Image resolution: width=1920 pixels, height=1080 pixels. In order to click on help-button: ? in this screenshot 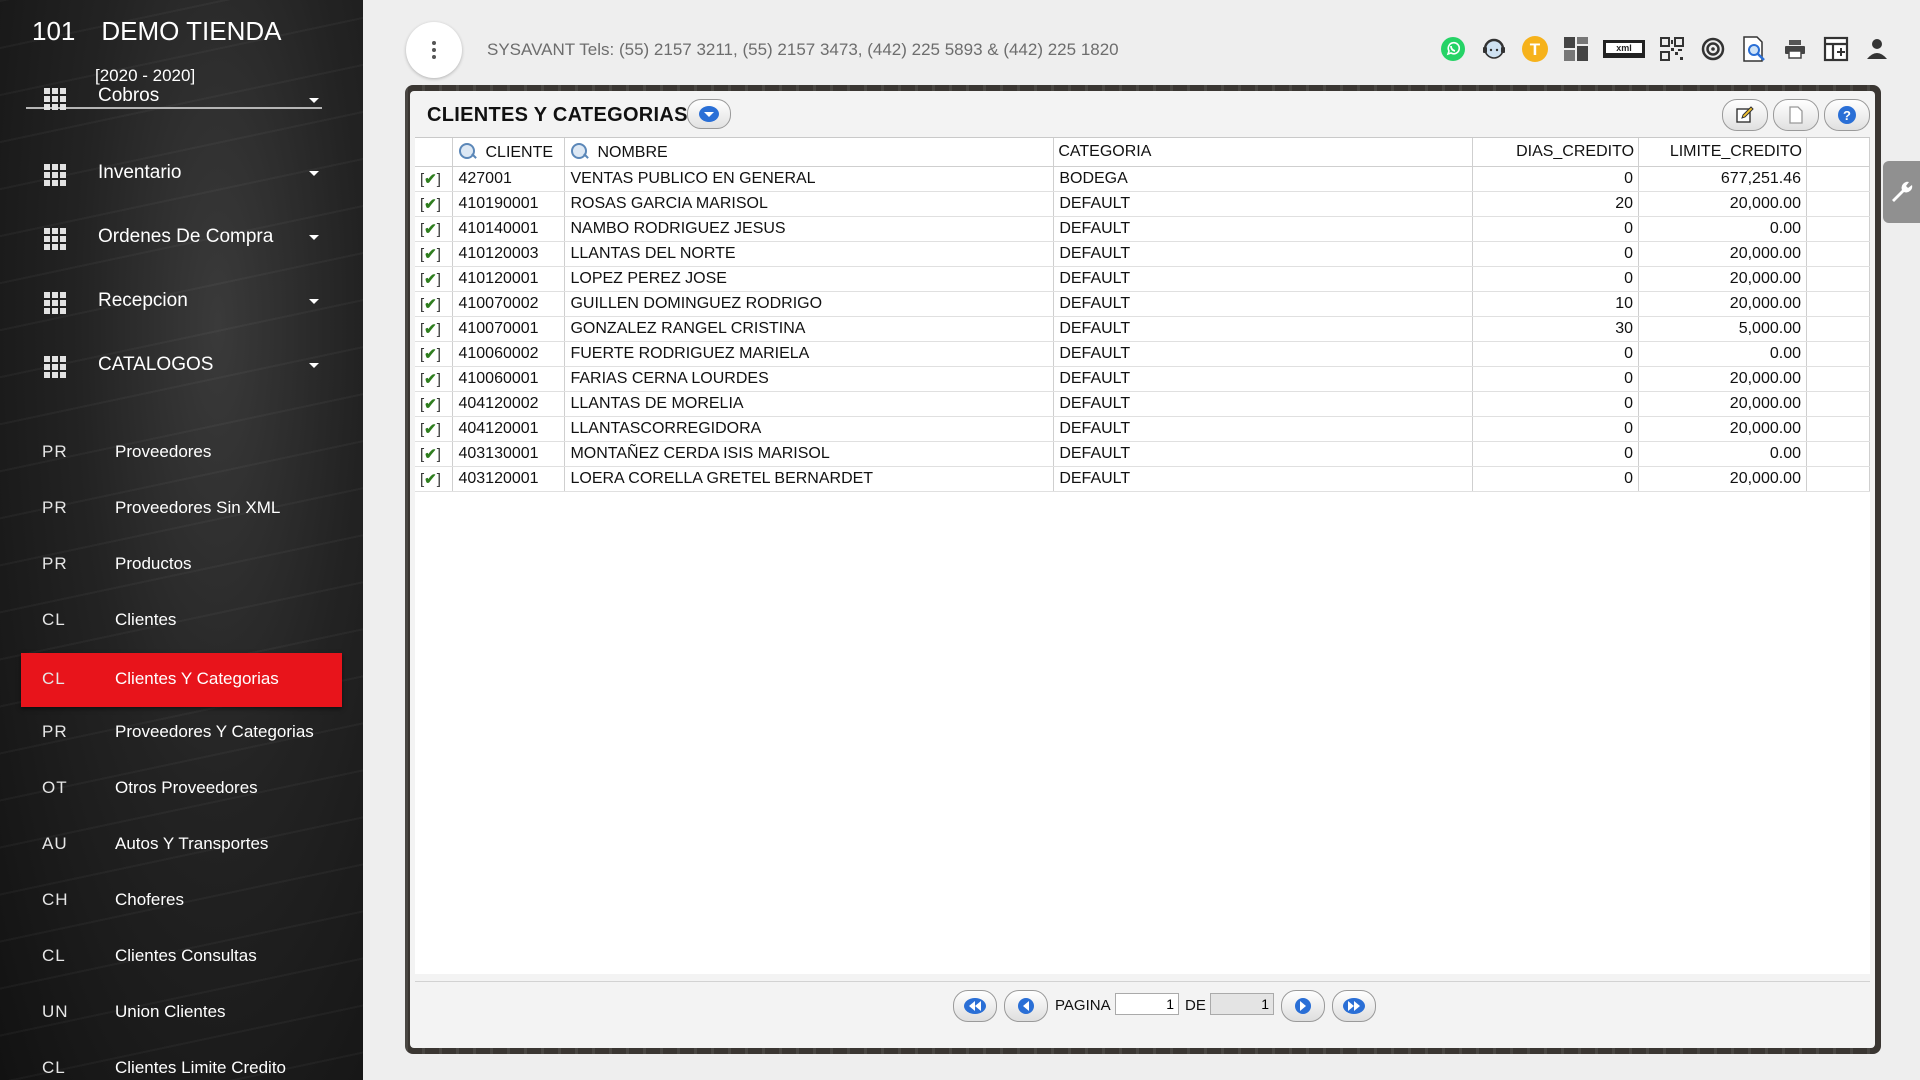, I will do `click(1847, 115)`.